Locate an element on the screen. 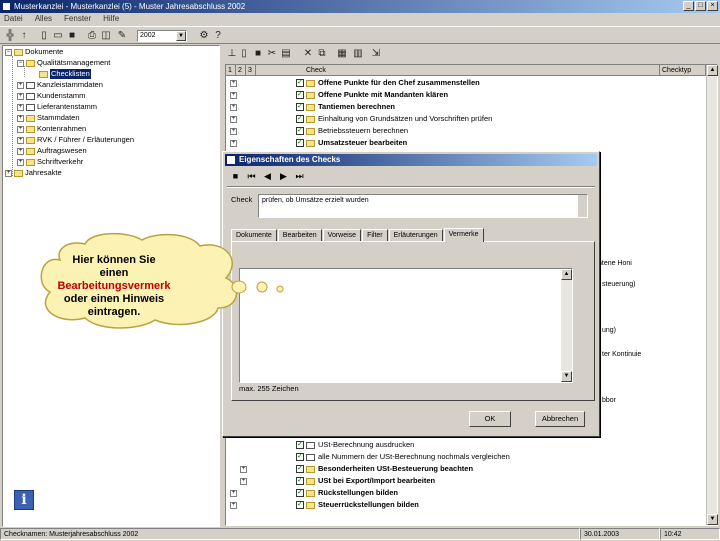 This screenshot has height=541, width=720. tree-item-kanzleistammdaten: + Kanzleistammdaten is located at coordinates (60, 85).